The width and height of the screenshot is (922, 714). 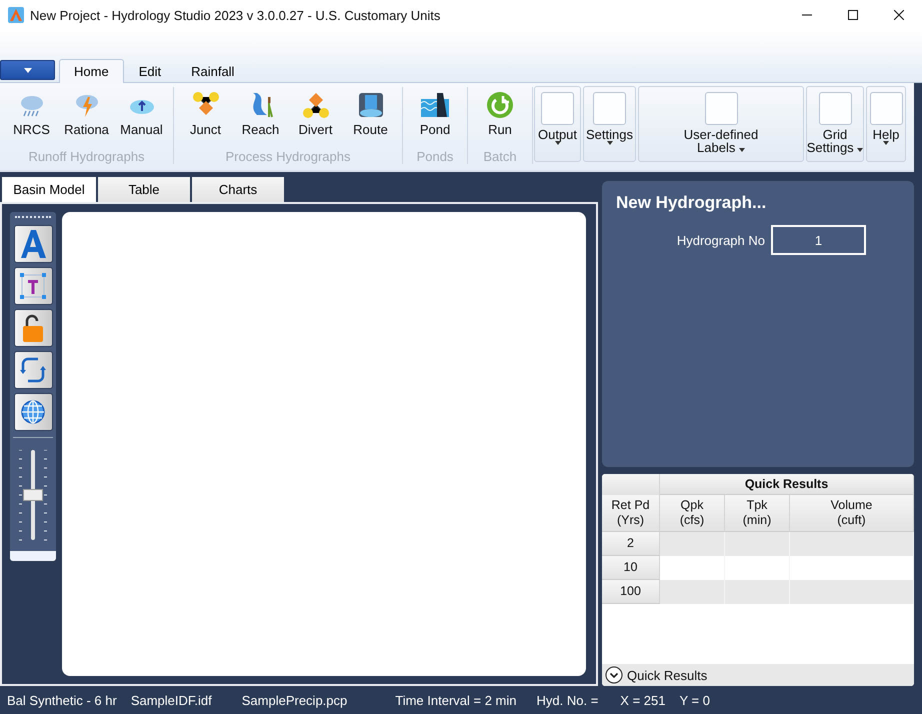 What do you see at coordinates (316, 105) in the screenshot?
I see `diversion-node-icon` at bounding box center [316, 105].